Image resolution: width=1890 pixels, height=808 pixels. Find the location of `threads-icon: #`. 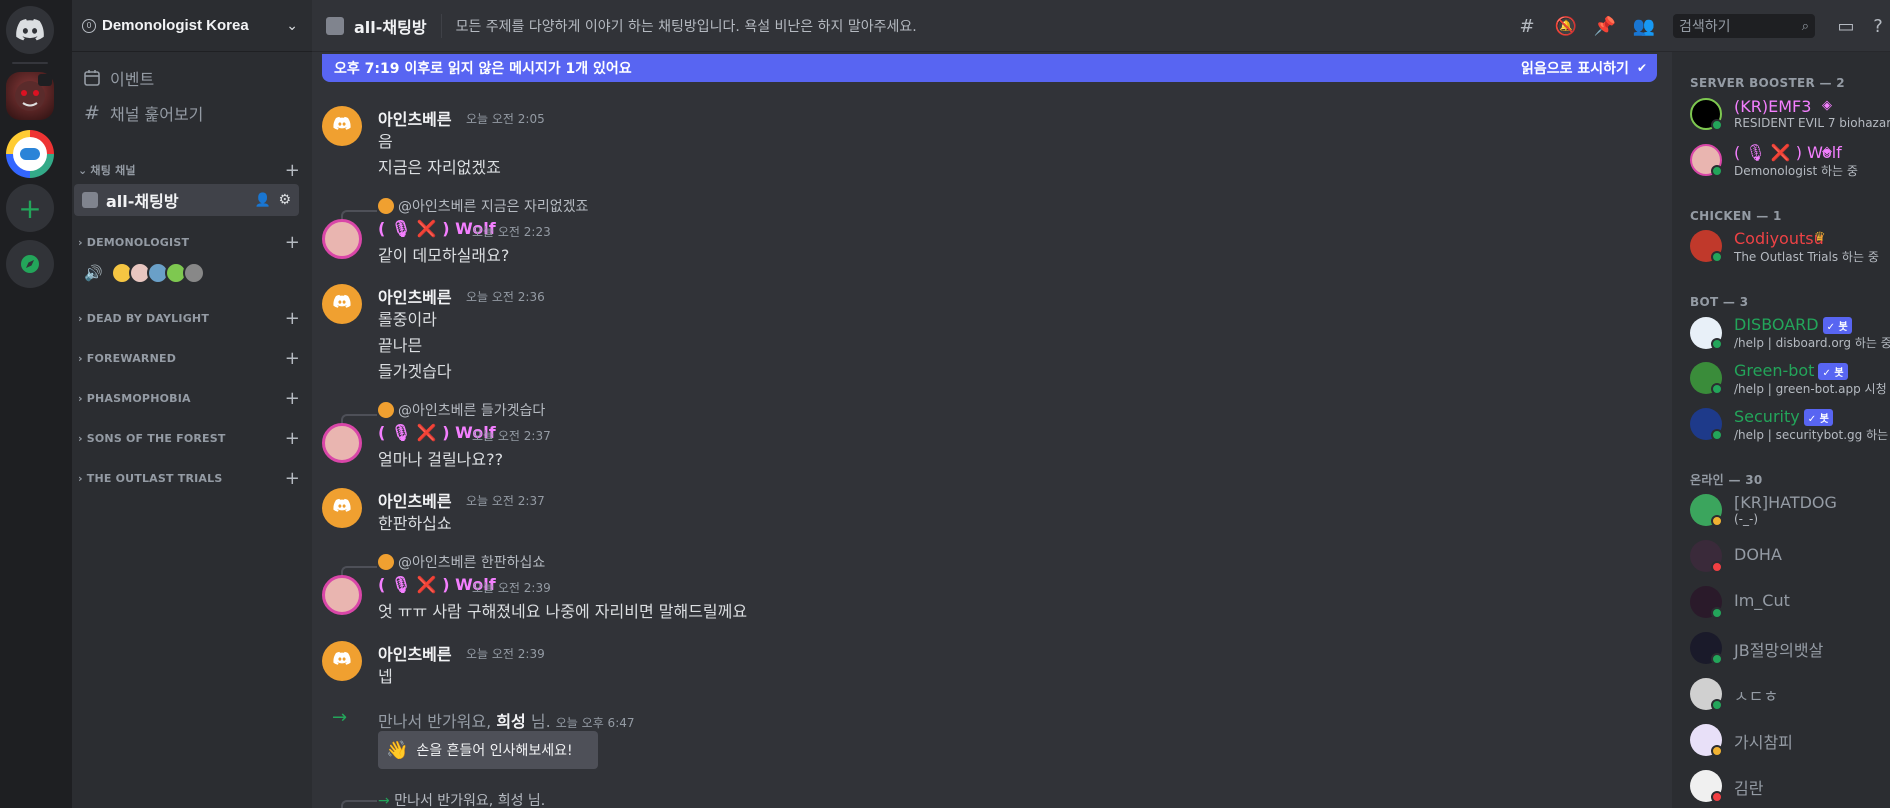

threads-icon: # is located at coordinates (1527, 26).